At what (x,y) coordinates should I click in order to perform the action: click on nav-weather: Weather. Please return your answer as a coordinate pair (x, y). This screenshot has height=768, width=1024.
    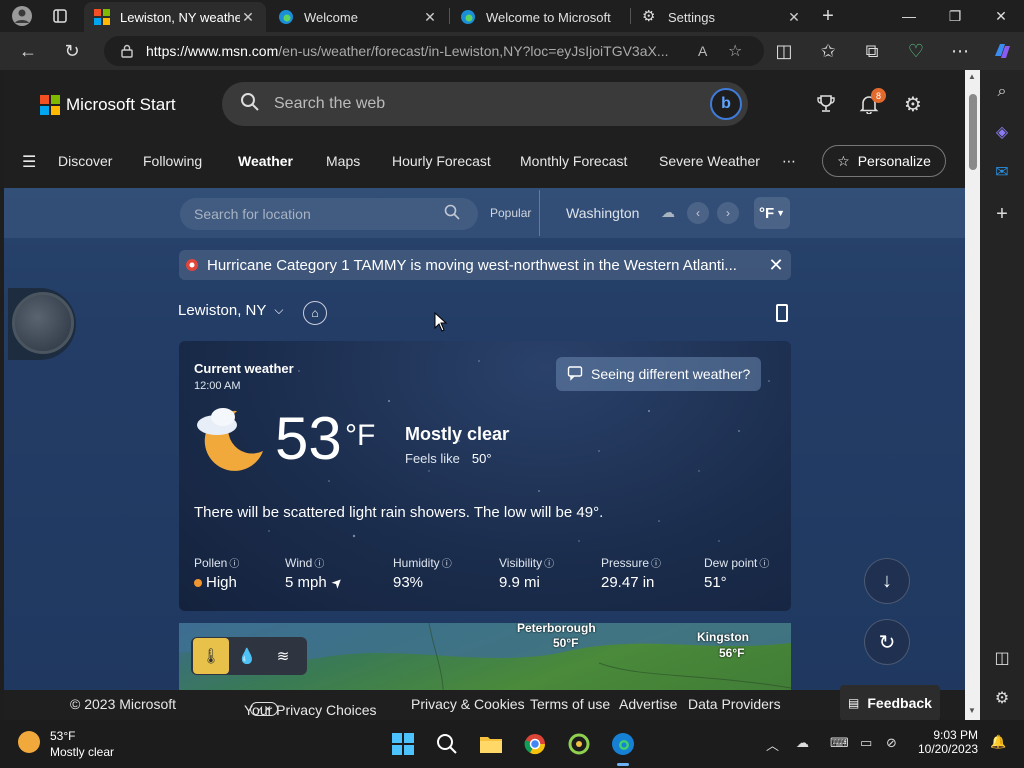
    Looking at the image, I should click on (265, 161).